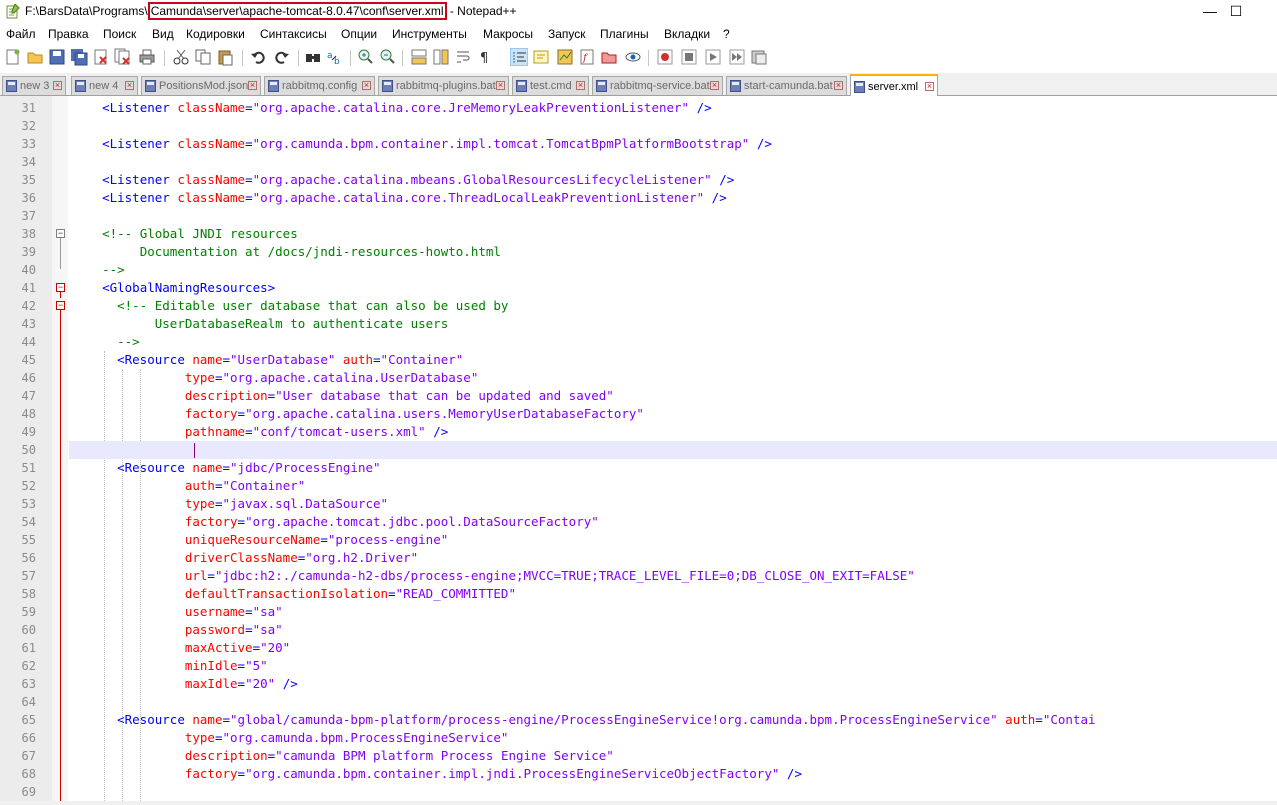  I want to click on code-line: 34, so click(638, 162).